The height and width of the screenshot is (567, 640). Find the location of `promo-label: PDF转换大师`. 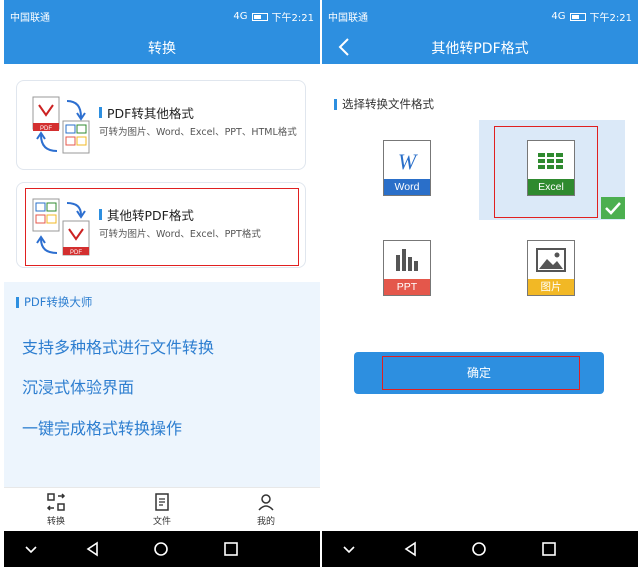

promo-label: PDF转换大师 is located at coordinates (54, 302).